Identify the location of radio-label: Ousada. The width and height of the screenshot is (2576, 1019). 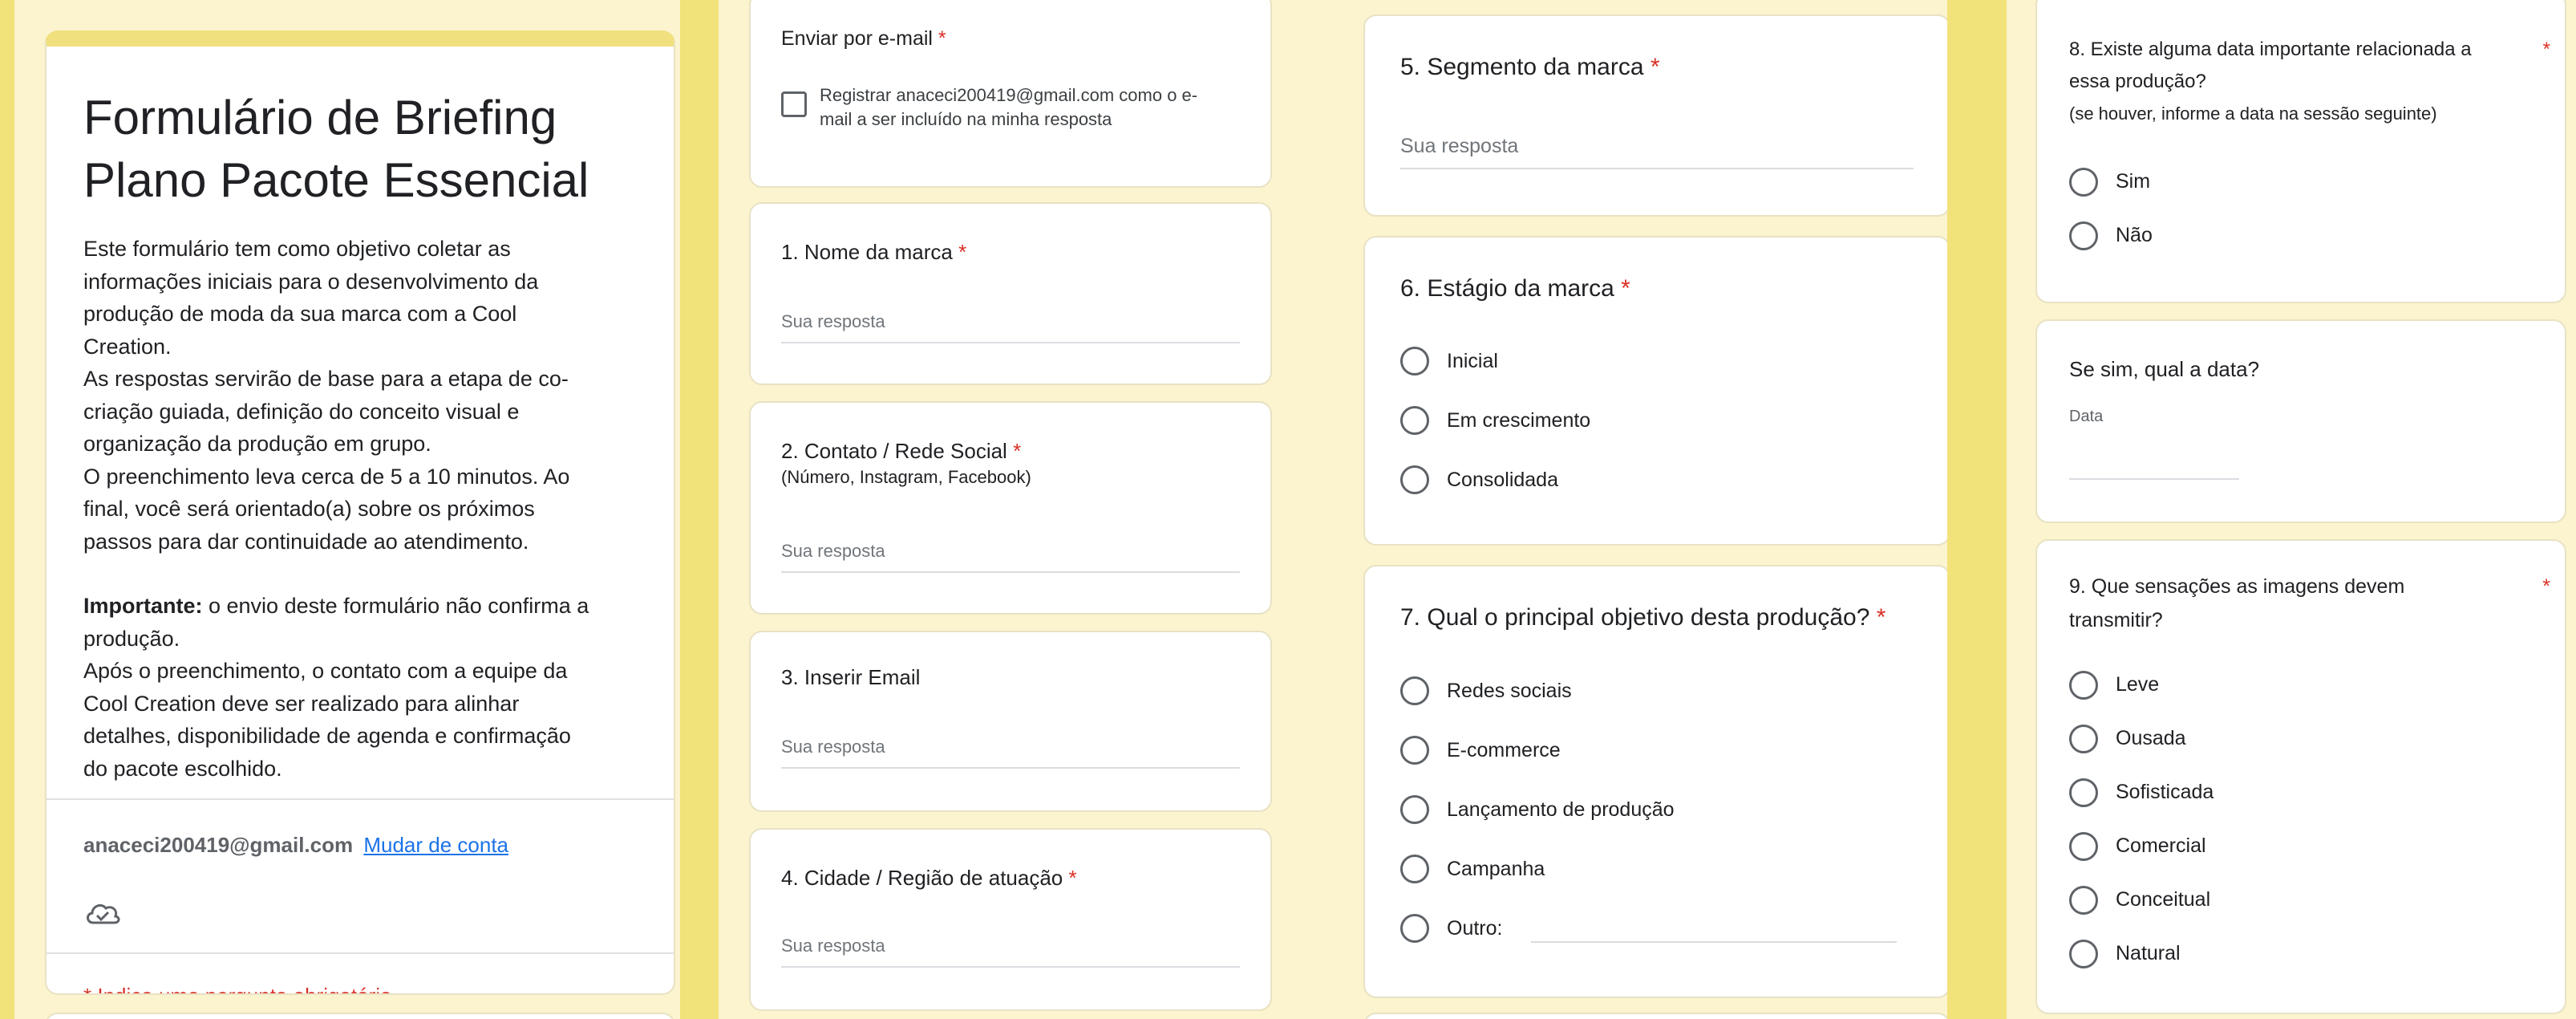
(2151, 738).